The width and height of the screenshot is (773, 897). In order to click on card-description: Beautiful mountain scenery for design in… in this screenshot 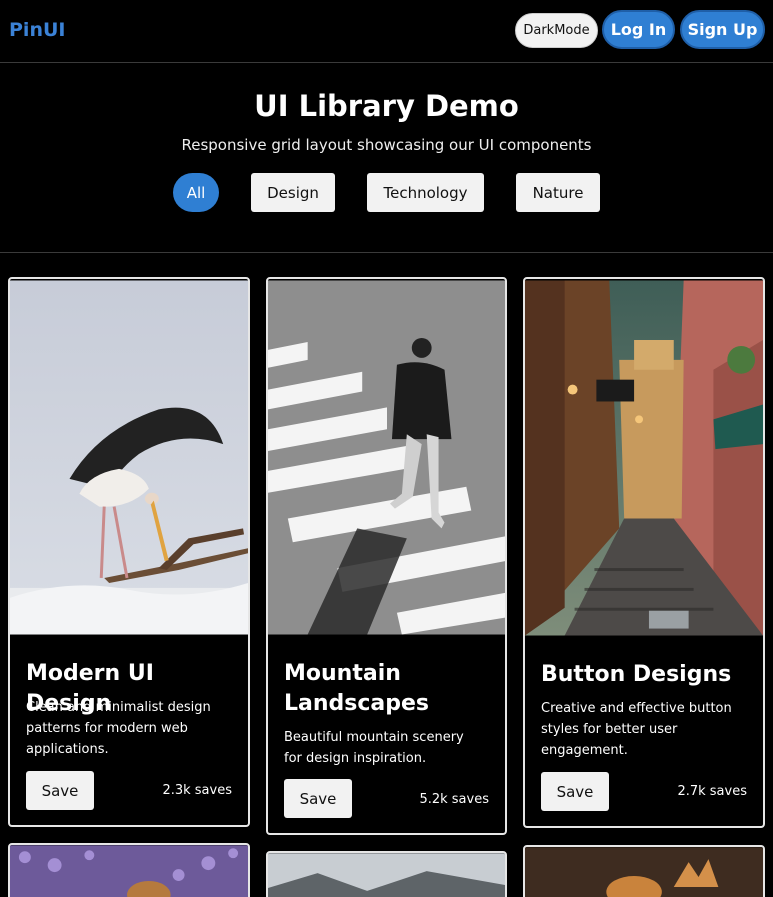, I will do `click(374, 748)`.